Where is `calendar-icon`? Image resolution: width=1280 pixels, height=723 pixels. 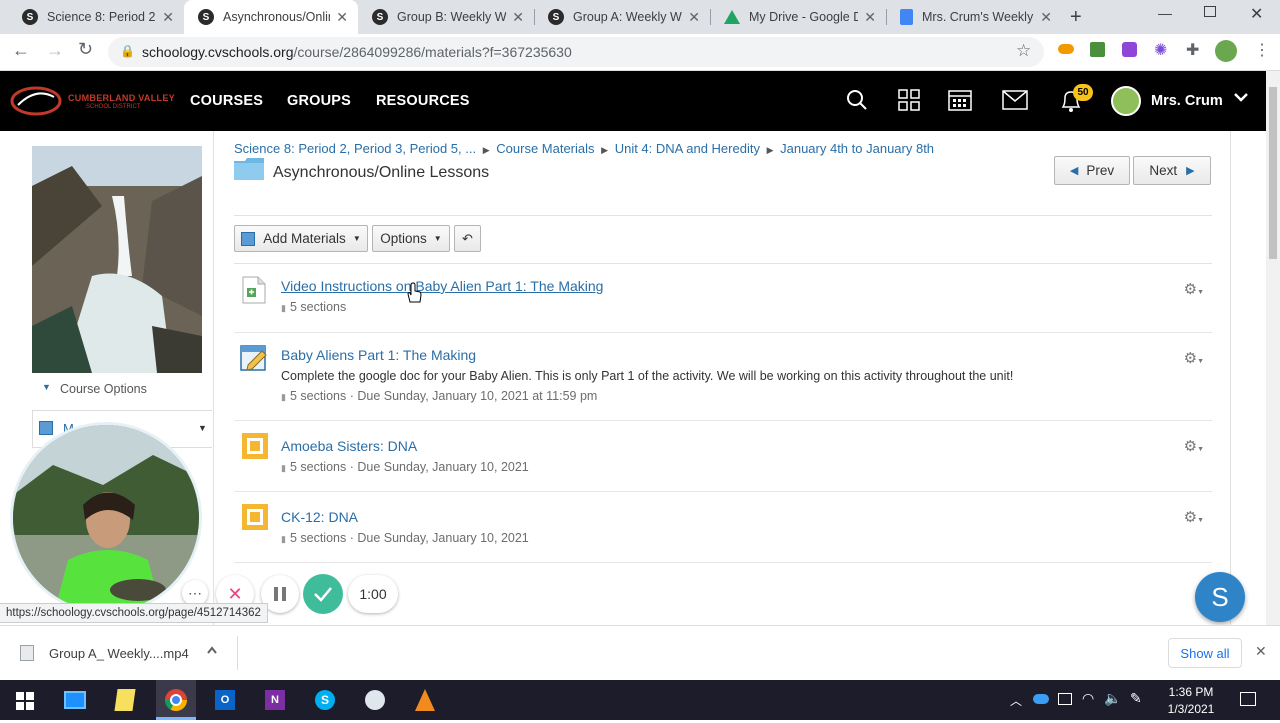
calendar-icon is located at coordinates (960, 101).